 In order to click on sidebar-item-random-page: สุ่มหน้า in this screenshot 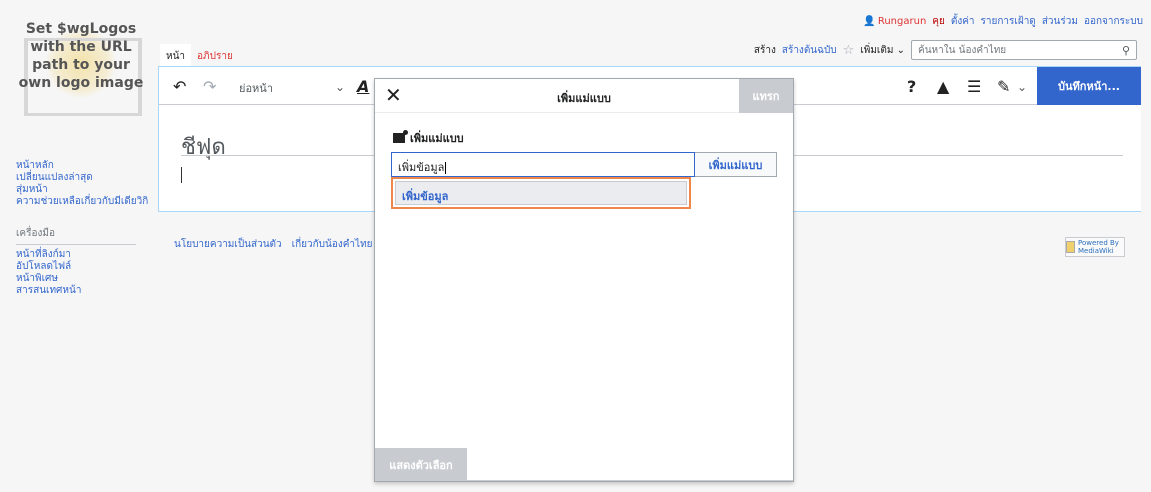, I will do `click(83, 190)`.